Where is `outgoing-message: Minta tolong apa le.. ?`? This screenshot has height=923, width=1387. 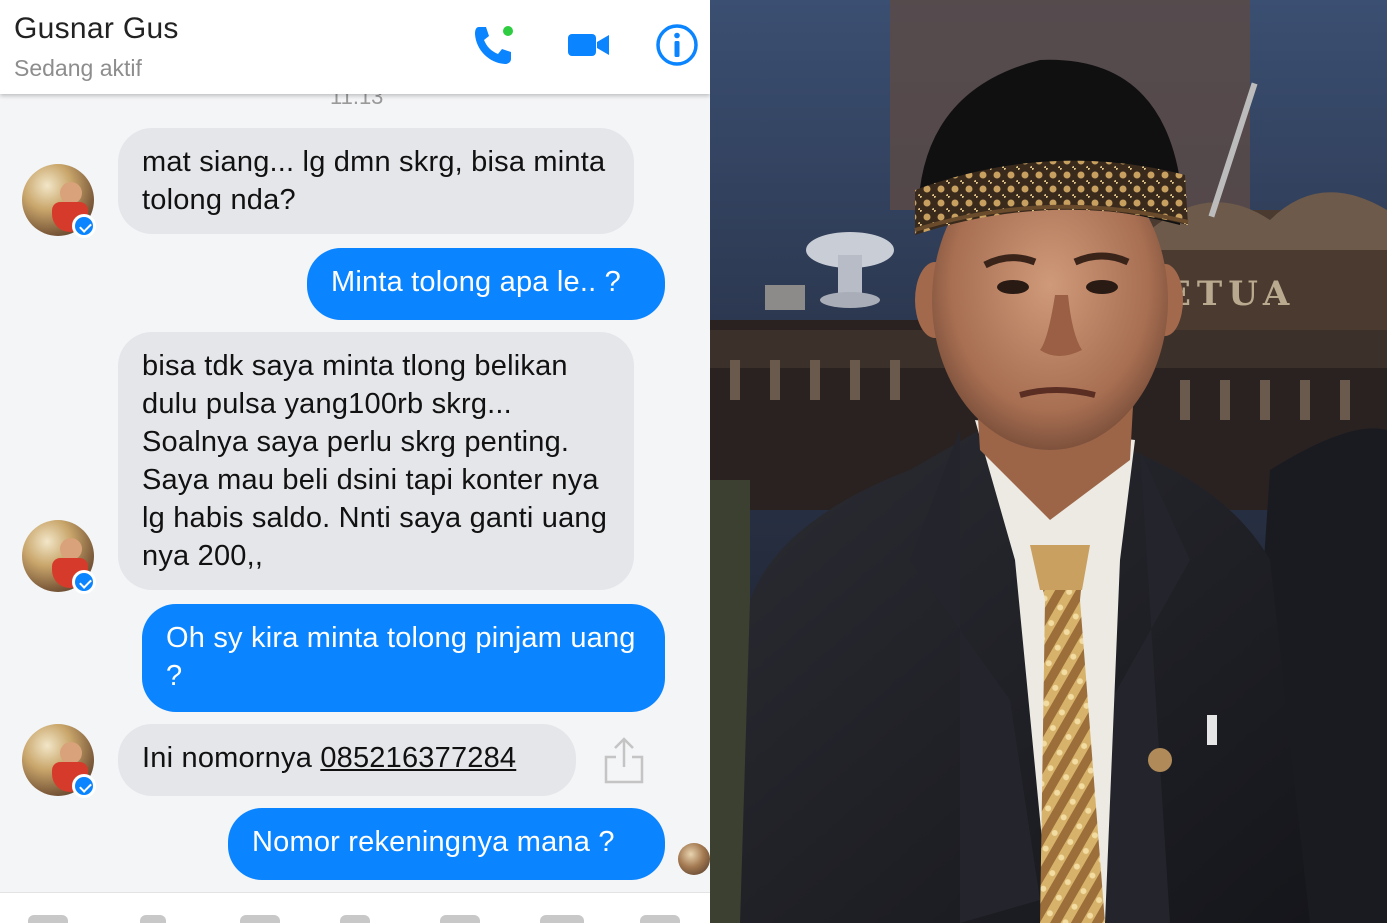 outgoing-message: Minta tolong apa le.. ? is located at coordinates (486, 284).